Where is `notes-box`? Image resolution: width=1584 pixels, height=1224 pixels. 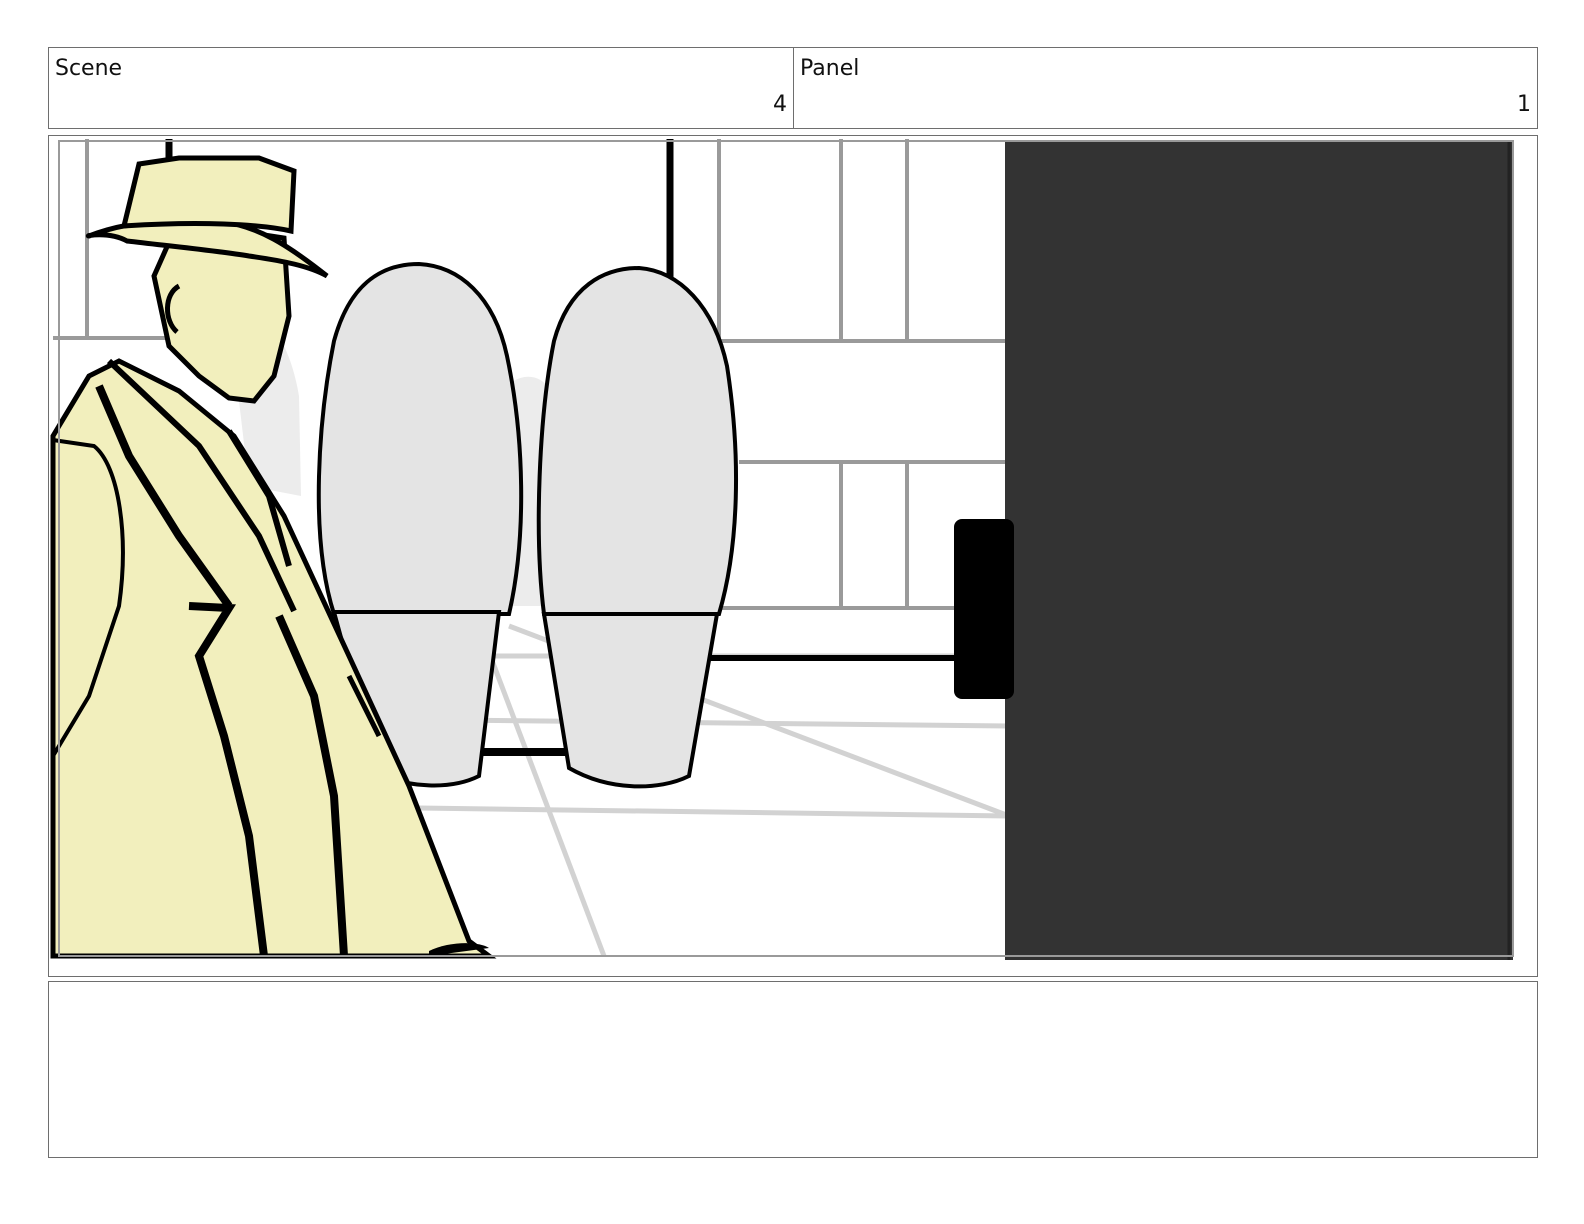
notes-box is located at coordinates (793, 1069).